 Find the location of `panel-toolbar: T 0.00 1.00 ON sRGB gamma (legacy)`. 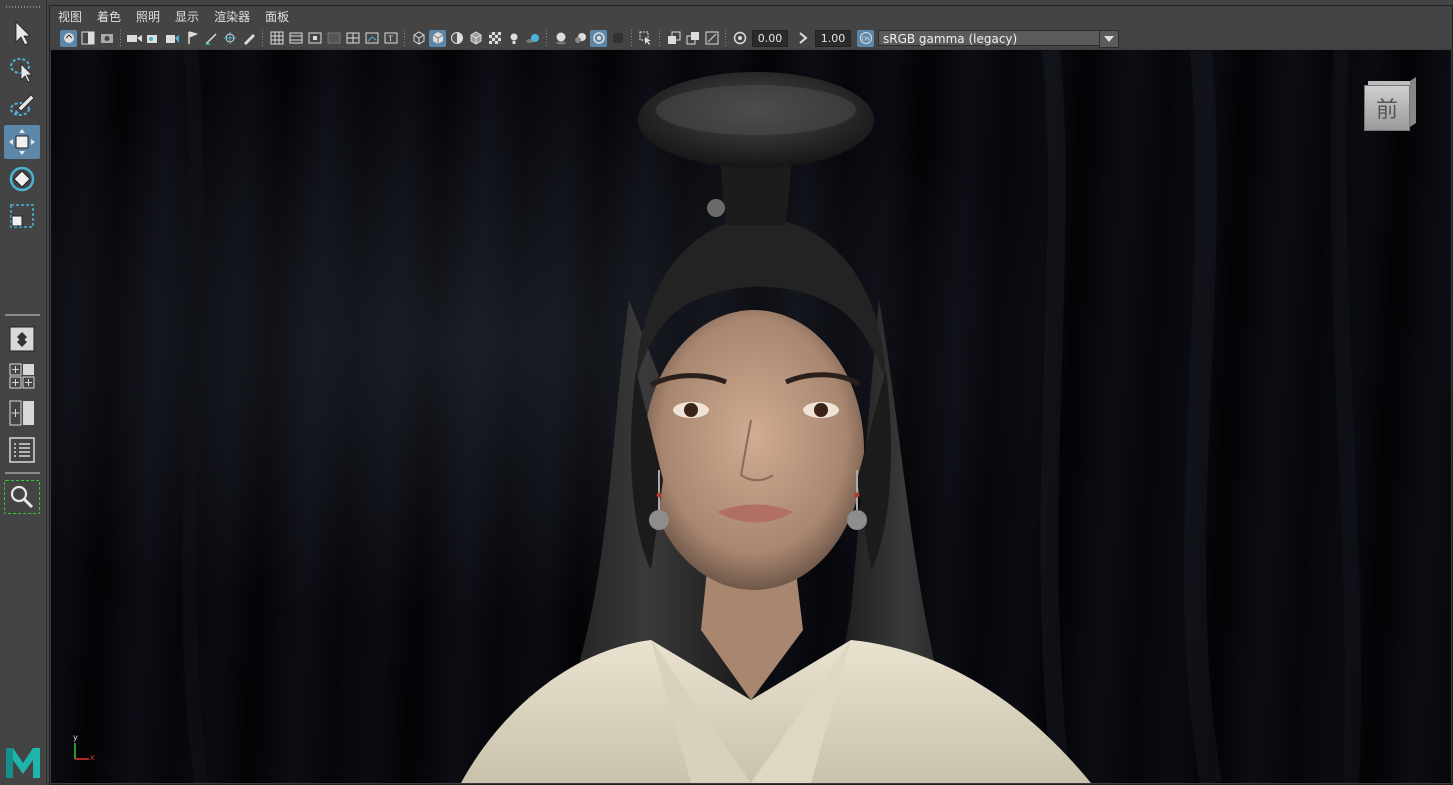

panel-toolbar: T 0.00 1.00 ON sRGB gamma (legacy) is located at coordinates (751, 38).